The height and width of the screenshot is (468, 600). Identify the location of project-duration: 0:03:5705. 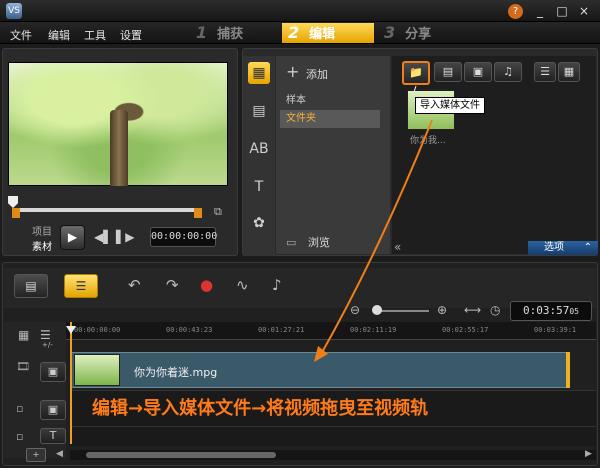
(551, 311).